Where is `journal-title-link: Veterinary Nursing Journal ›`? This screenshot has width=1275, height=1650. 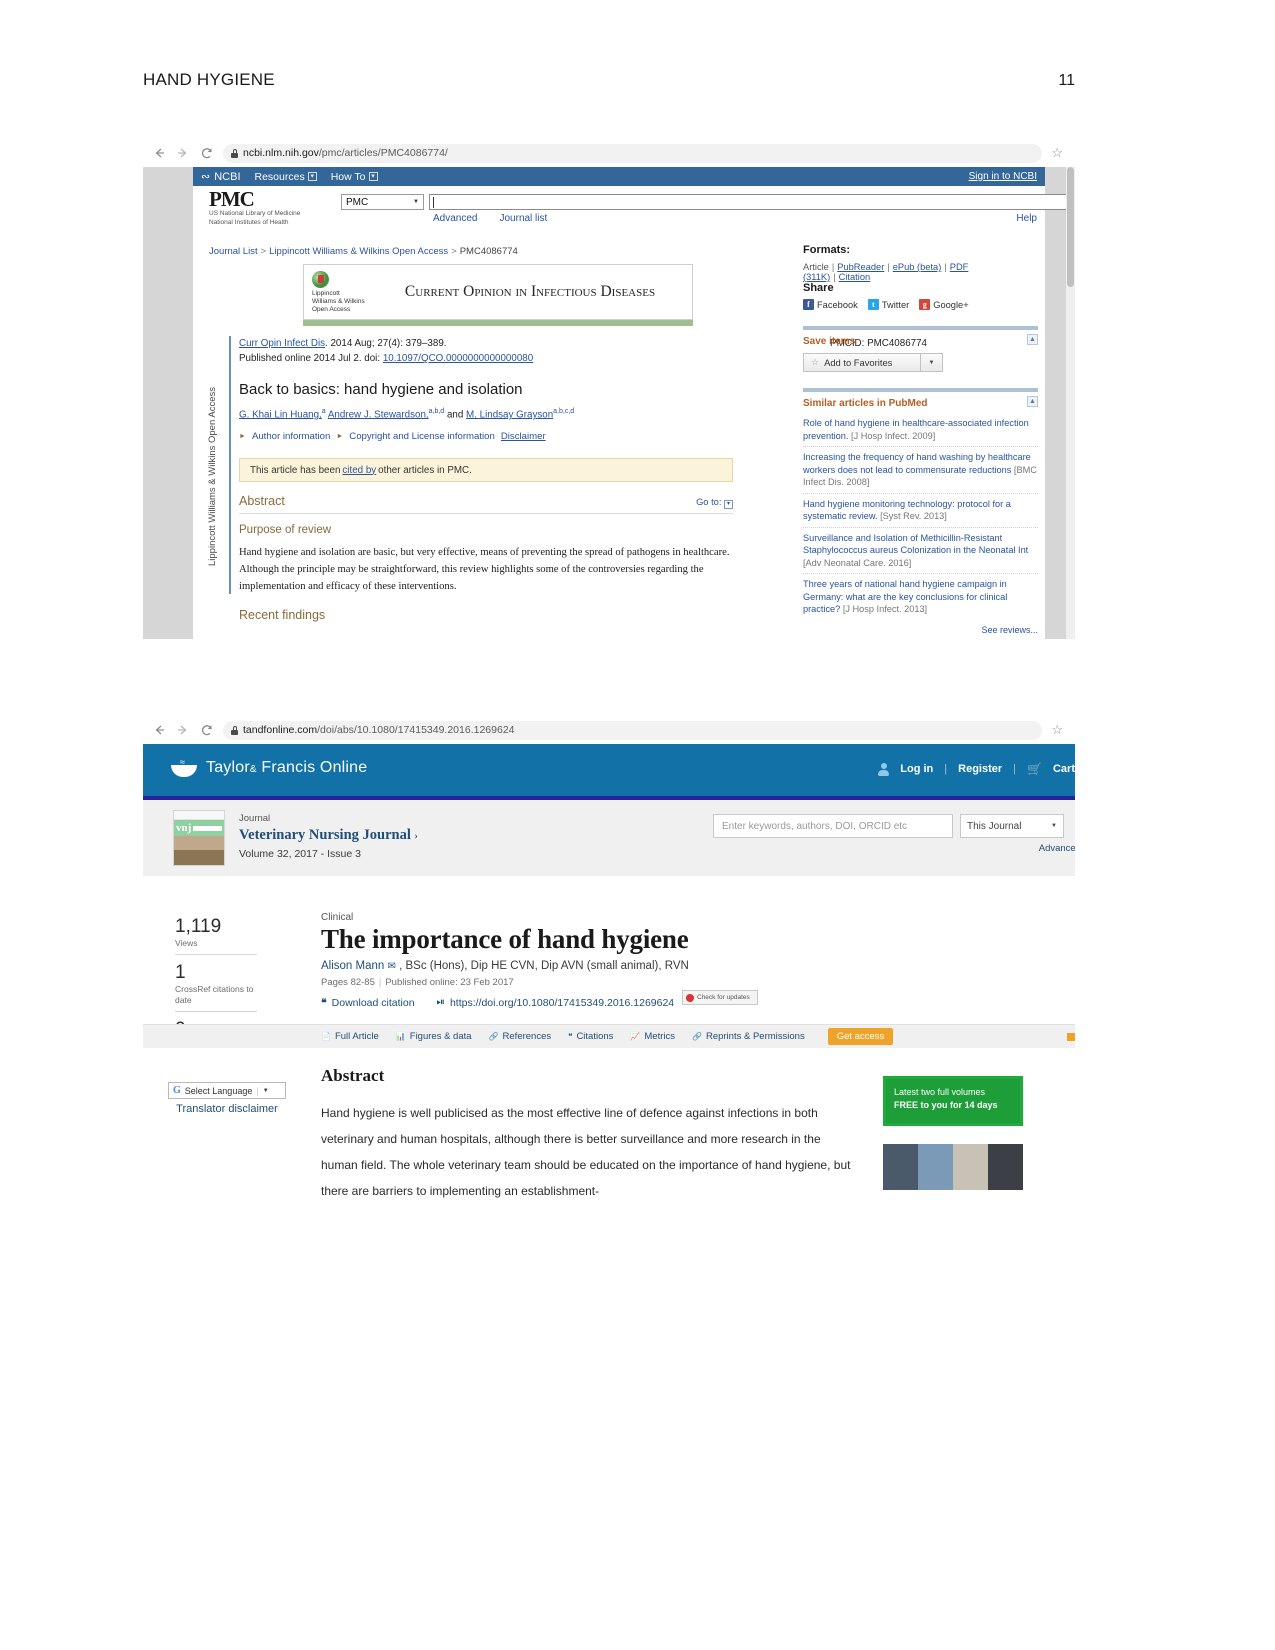
journal-title-link: Veterinary Nursing Journal › is located at coordinates (328, 835).